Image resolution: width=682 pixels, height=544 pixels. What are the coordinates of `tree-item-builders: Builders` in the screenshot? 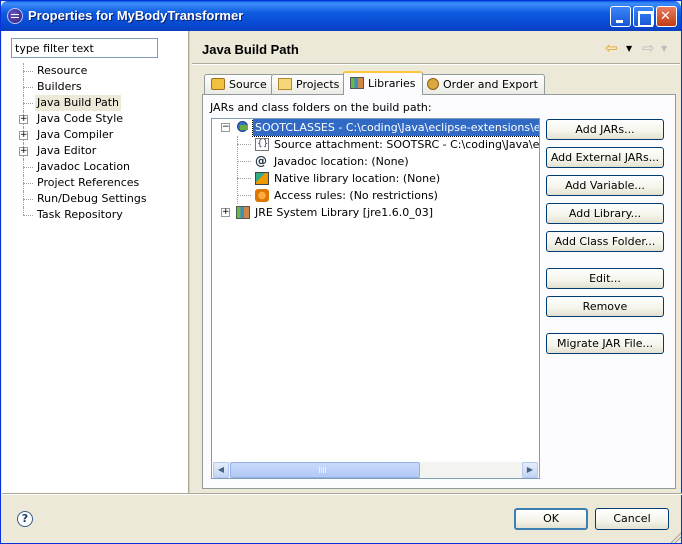 It's located at (92, 87).